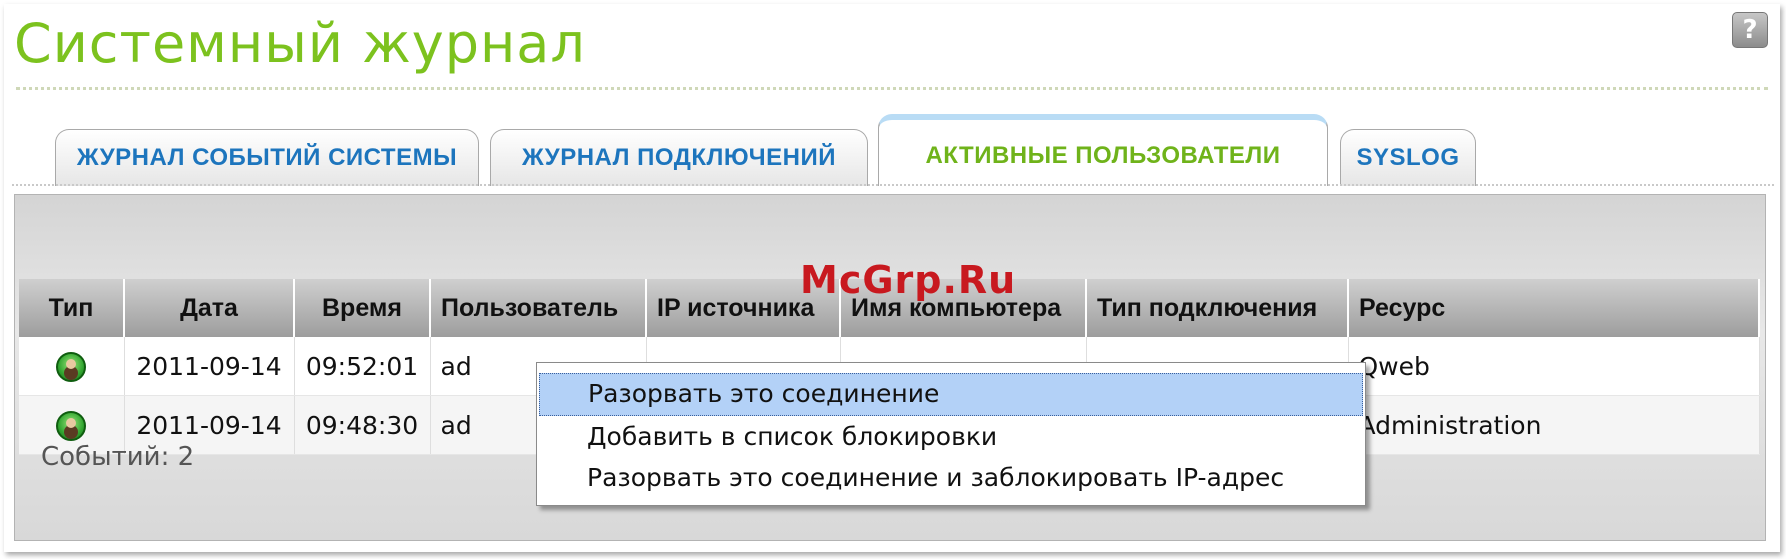  Describe the element at coordinates (267, 157) in the screenshot. I see `tab-system-events: ЖУРНАЛ СОБЫТИЙ СИСТЕМЫ` at that location.